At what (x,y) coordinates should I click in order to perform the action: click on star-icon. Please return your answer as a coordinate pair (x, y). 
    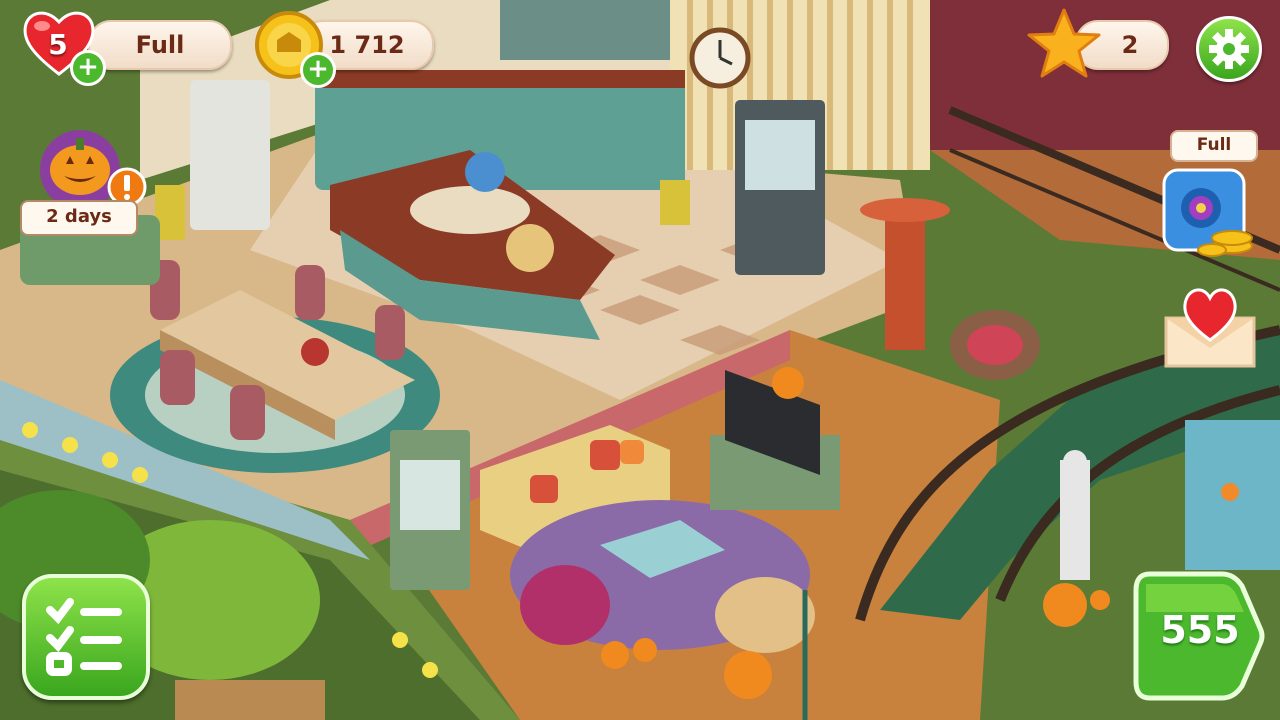
    Looking at the image, I should click on (1064, 43).